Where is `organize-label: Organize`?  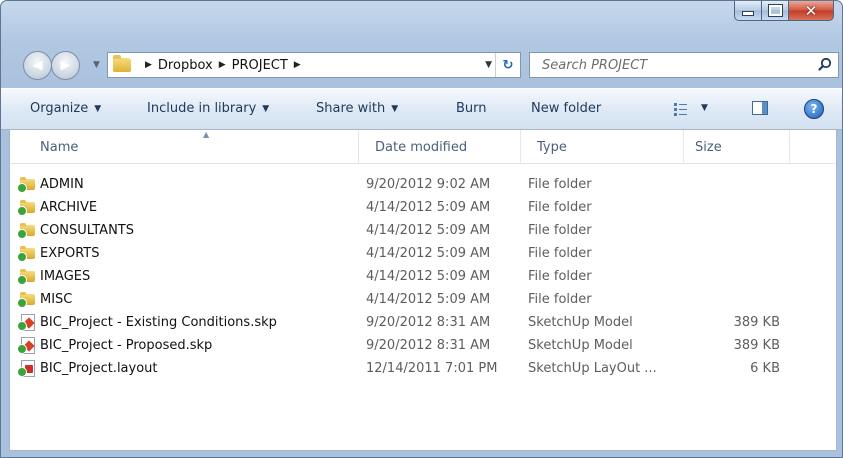
organize-label: Organize is located at coordinates (59, 108).